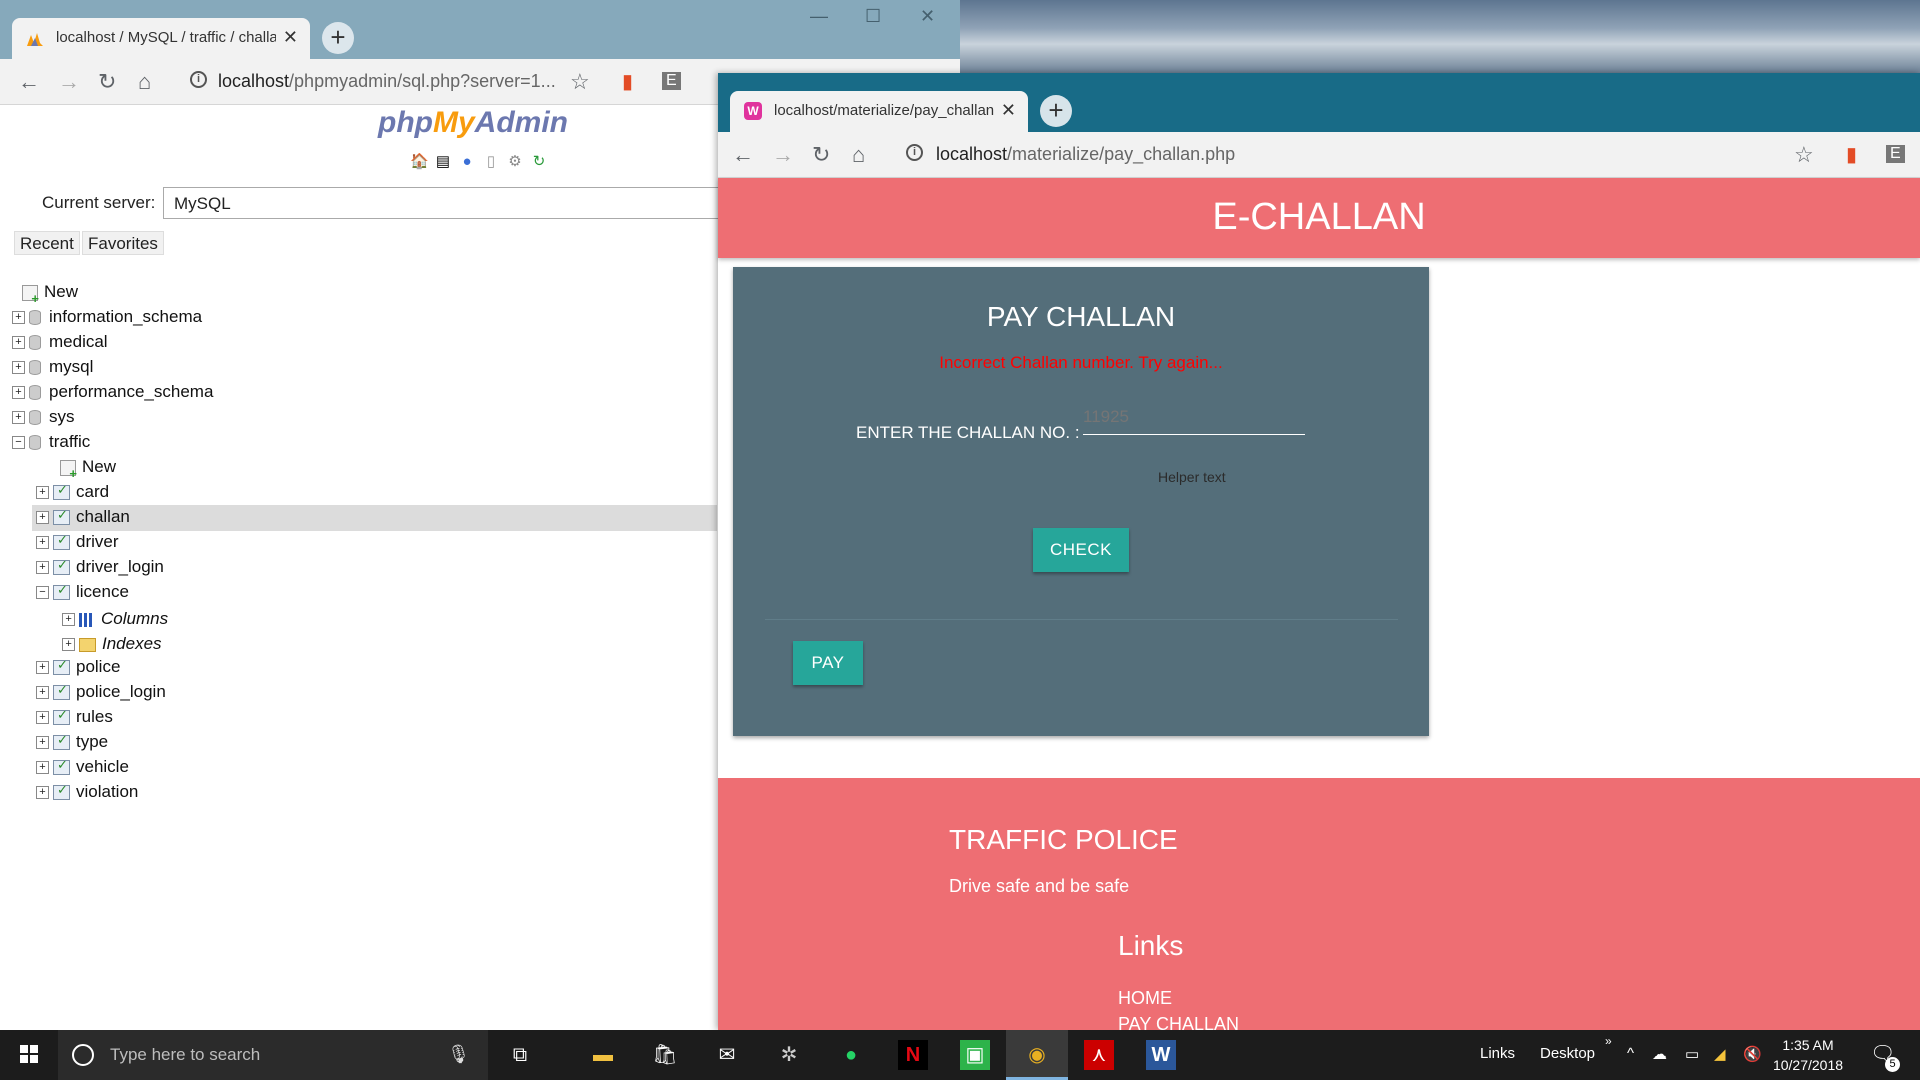 This screenshot has width=1920, height=1080. I want to click on mail-icon: ✉, so click(727, 1055).